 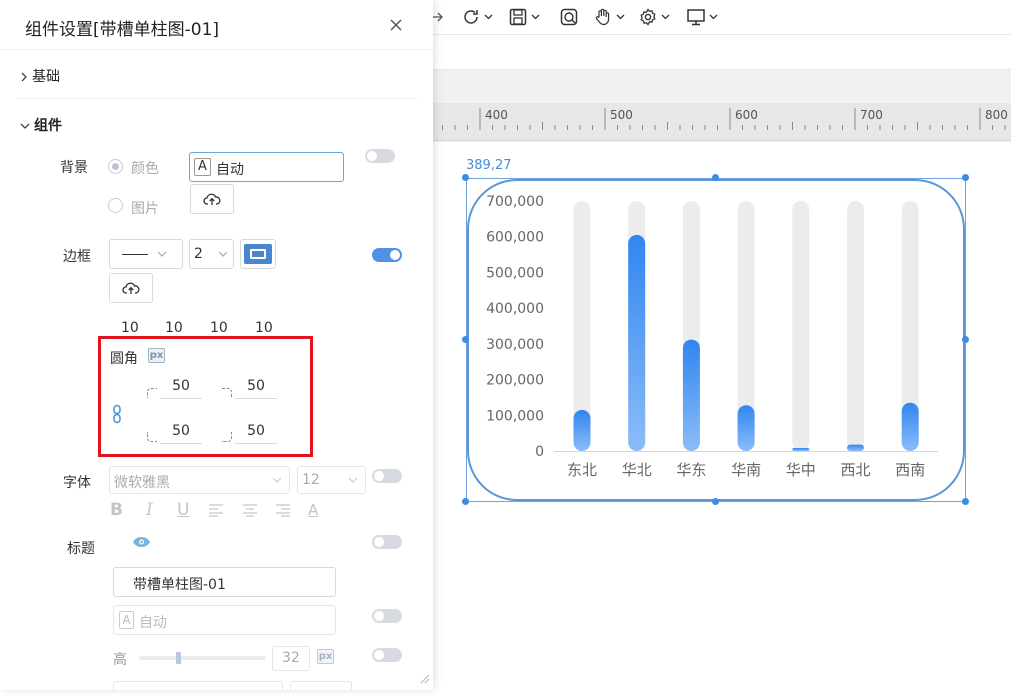 What do you see at coordinates (174, 328) in the screenshot?
I see `padding-value-2: 10` at bounding box center [174, 328].